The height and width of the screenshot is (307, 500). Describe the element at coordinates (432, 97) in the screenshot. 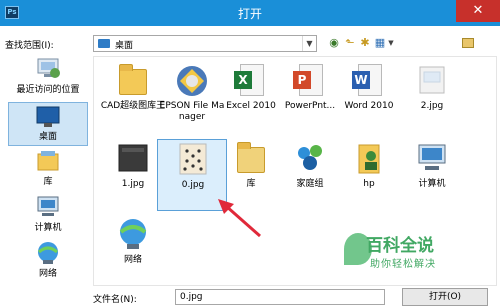

I see `file-item-2jpg: 2.jpg` at that location.